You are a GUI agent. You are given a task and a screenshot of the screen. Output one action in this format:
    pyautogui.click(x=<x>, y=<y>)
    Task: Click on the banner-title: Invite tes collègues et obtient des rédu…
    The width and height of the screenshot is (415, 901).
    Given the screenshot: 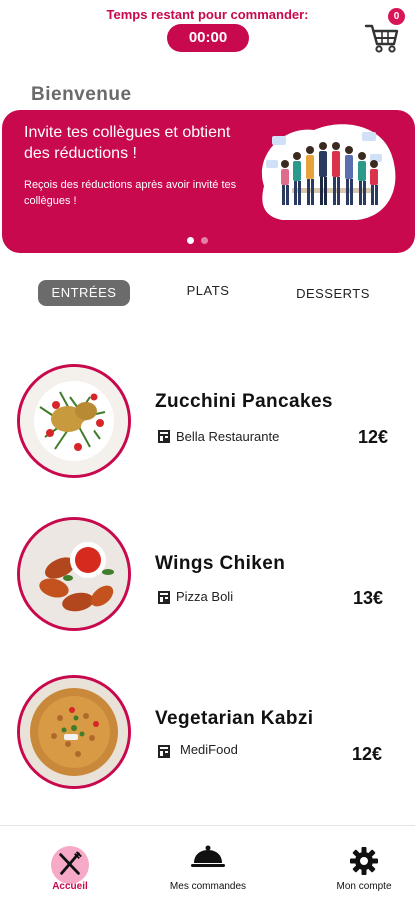 What is the action you would take?
    pyautogui.click(x=127, y=143)
    